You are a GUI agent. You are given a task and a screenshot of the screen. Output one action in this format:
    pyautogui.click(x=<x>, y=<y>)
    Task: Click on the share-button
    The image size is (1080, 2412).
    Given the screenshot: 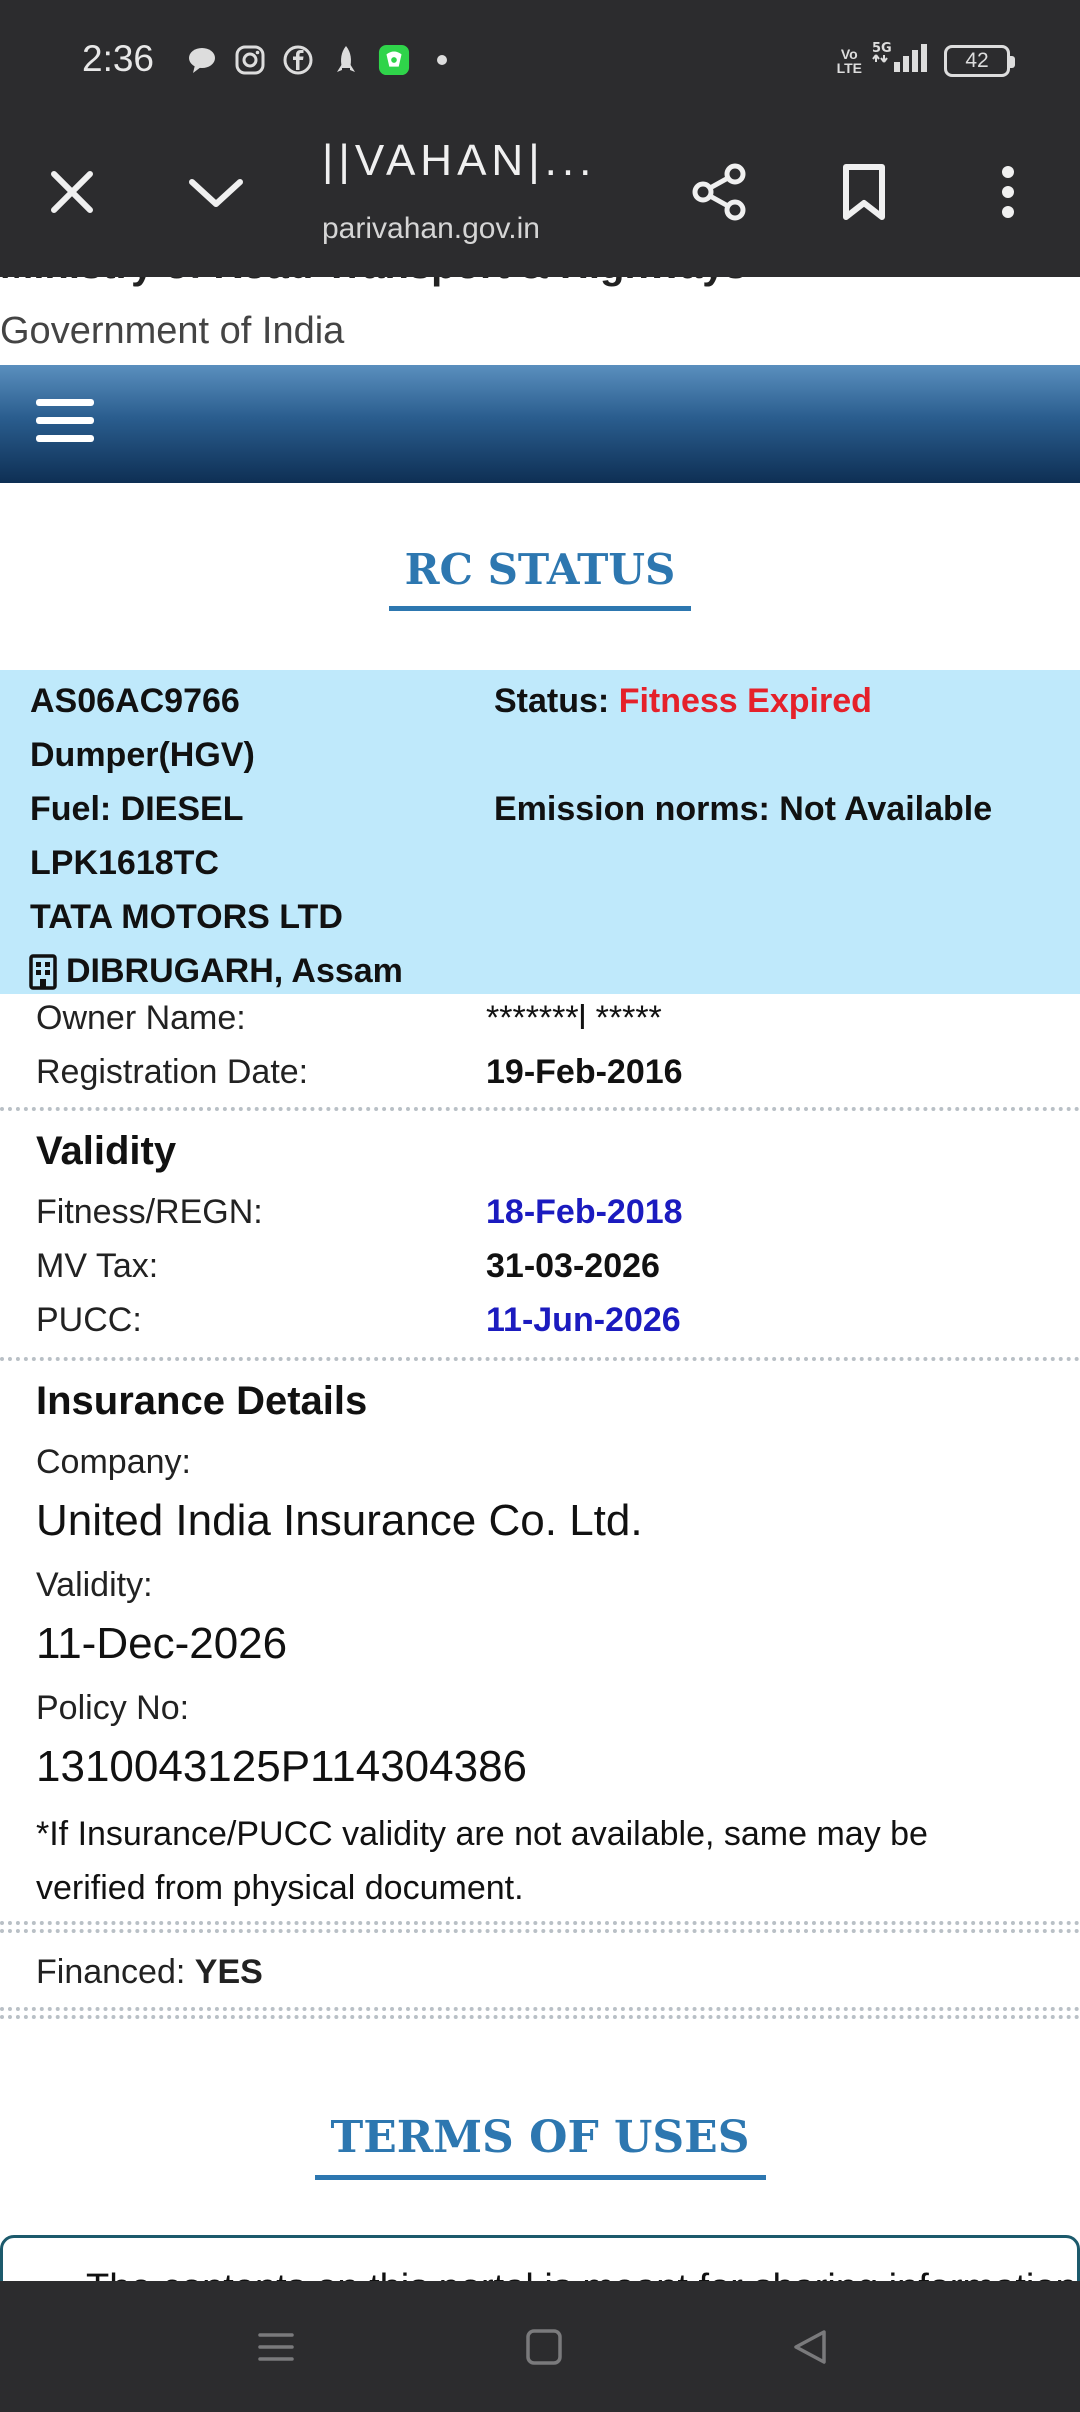 What is the action you would take?
    pyautogui.click(x=720, y=192)
    